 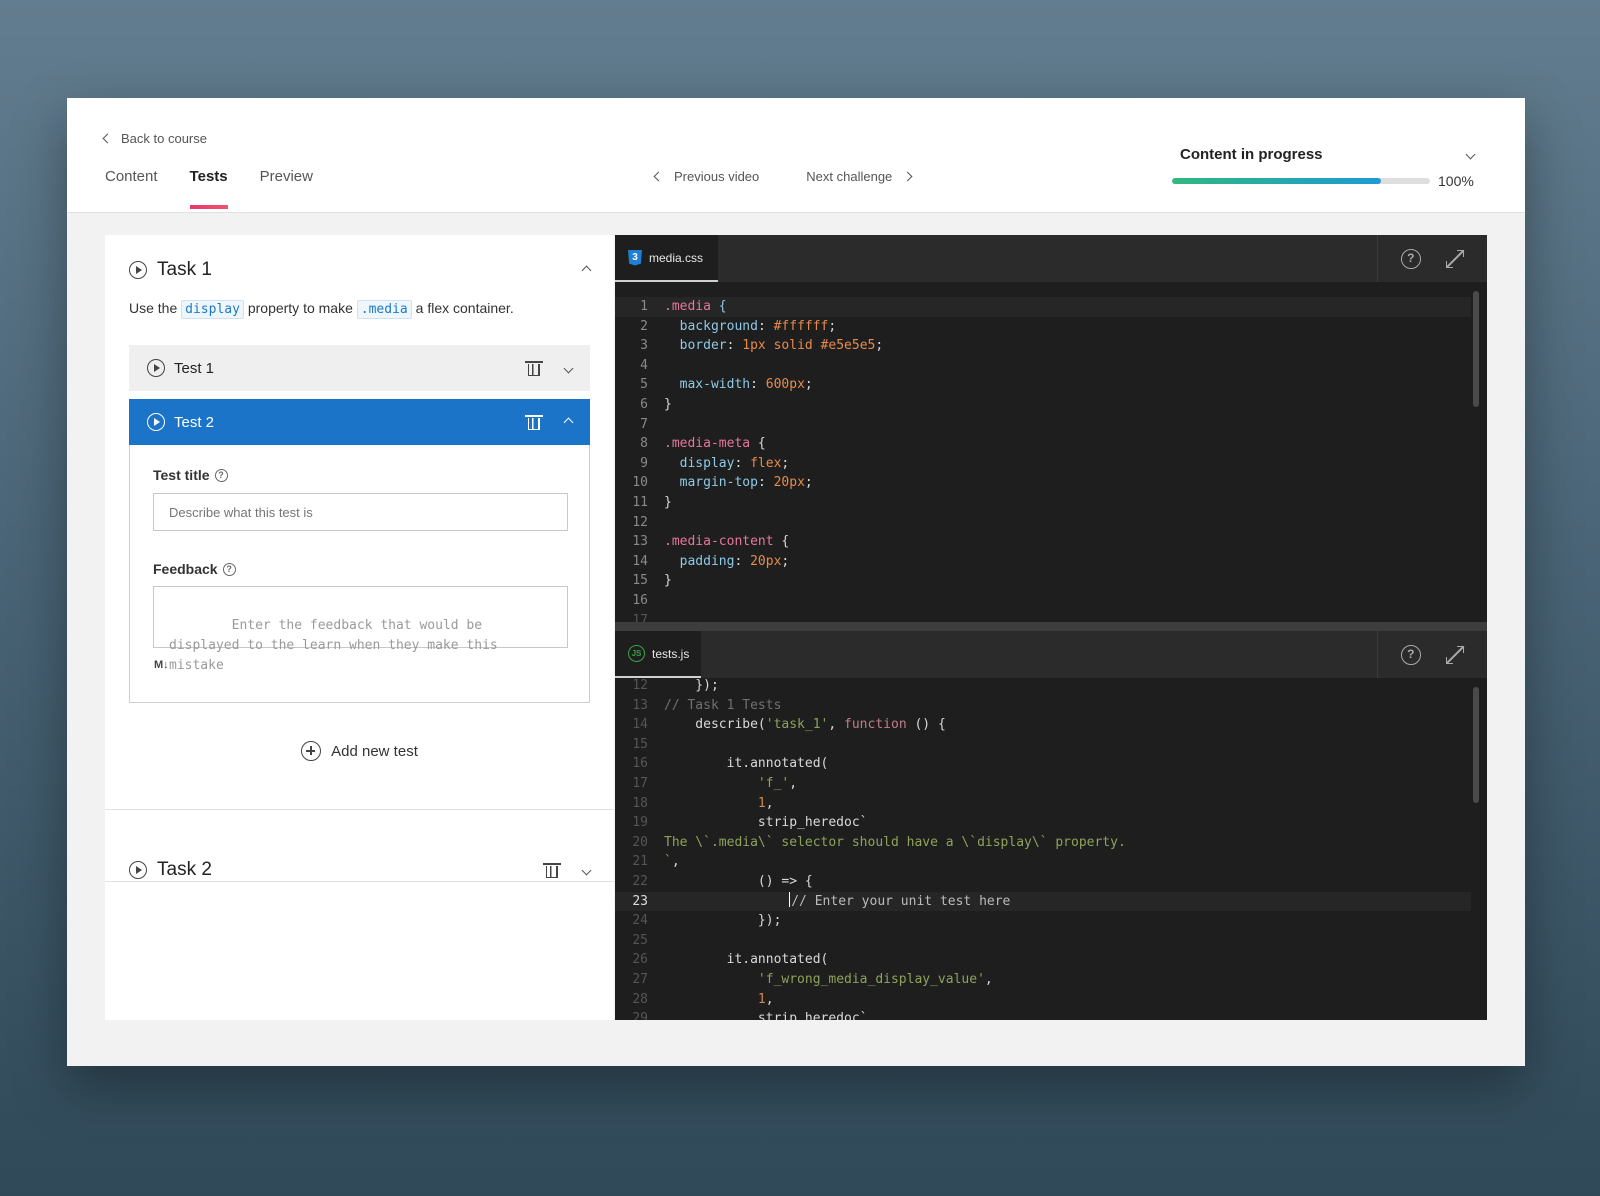 What do you see at coordinates (707, 705) in the screenshot?
I see `code-line: 13// Task 1 Tests` at bounding box center [707, 705].